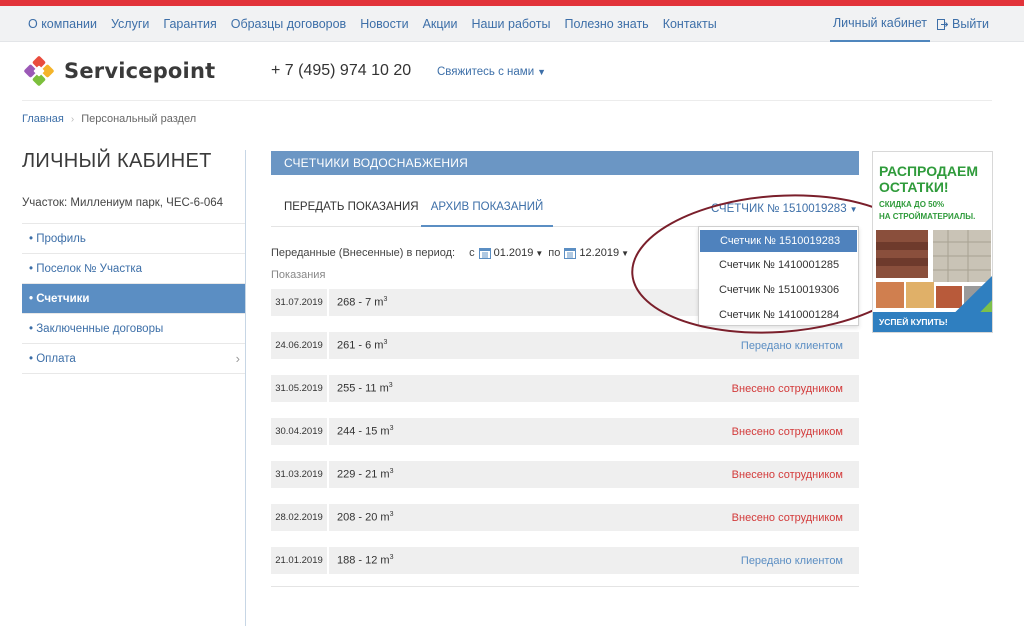 This screenshot has height=639, width=1024. What do you see at coordinates (507, 100) in the screenshot?
I see `header-divider` at bounding box center [507, 100].